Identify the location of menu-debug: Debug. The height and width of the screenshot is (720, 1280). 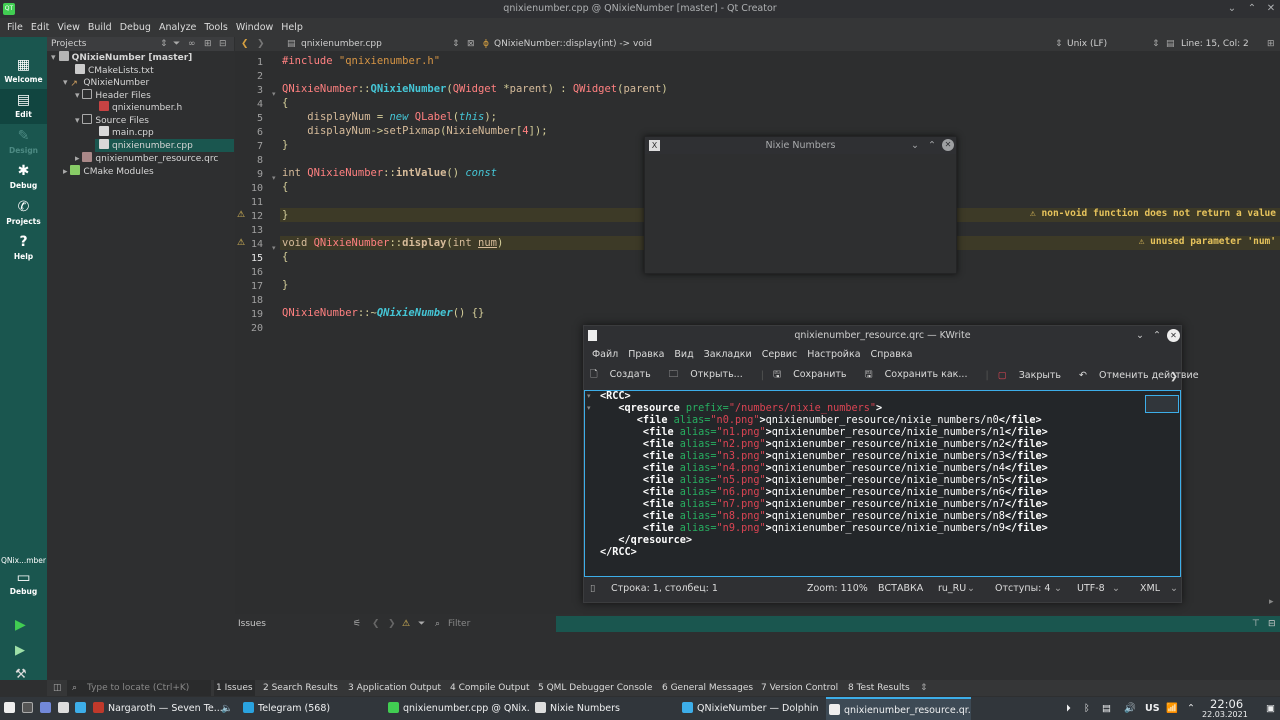
(135, 27).